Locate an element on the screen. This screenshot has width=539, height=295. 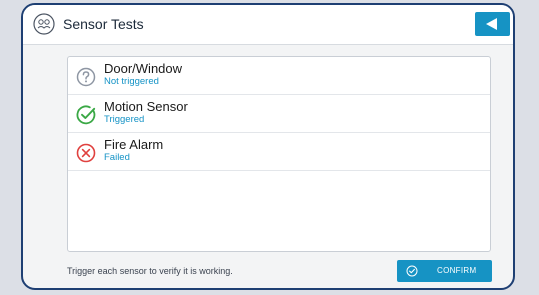
sensor-name: Door/Window is located at coordinates (143, 68).